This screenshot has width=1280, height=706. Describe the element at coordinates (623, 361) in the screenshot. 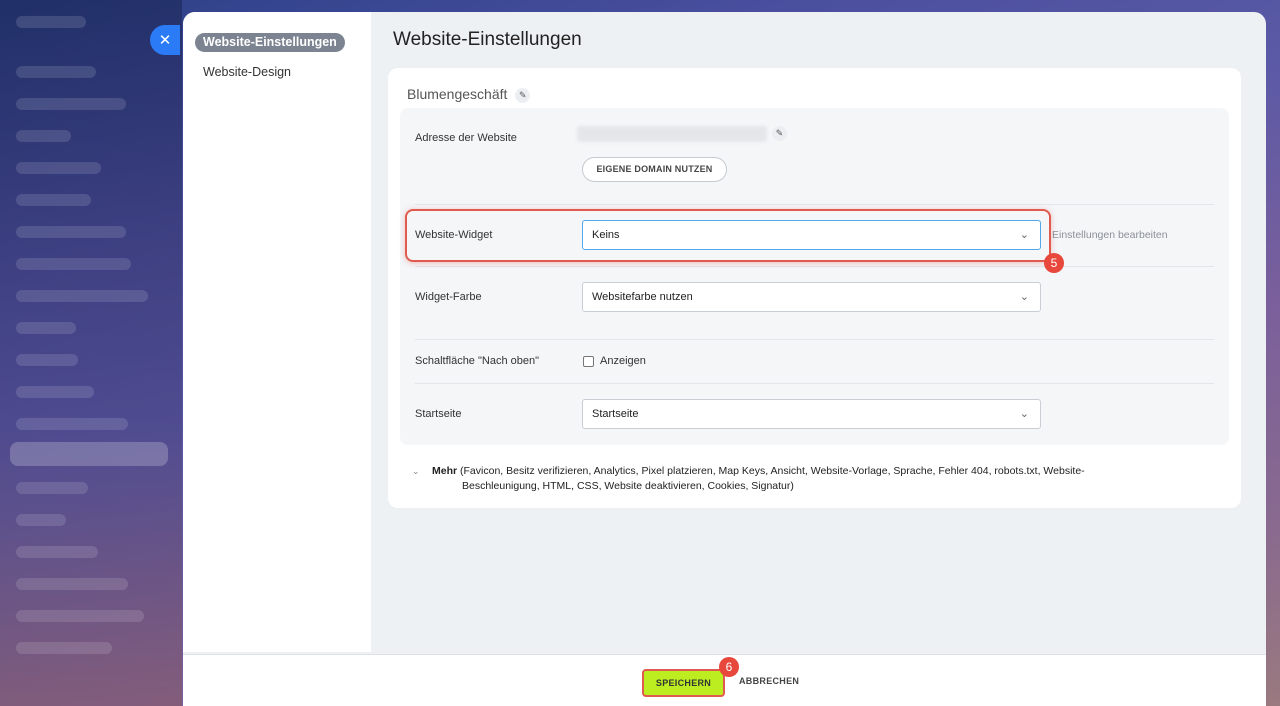

I see `show-scroll-top-checkbox-label: Anzeigen` at that location.